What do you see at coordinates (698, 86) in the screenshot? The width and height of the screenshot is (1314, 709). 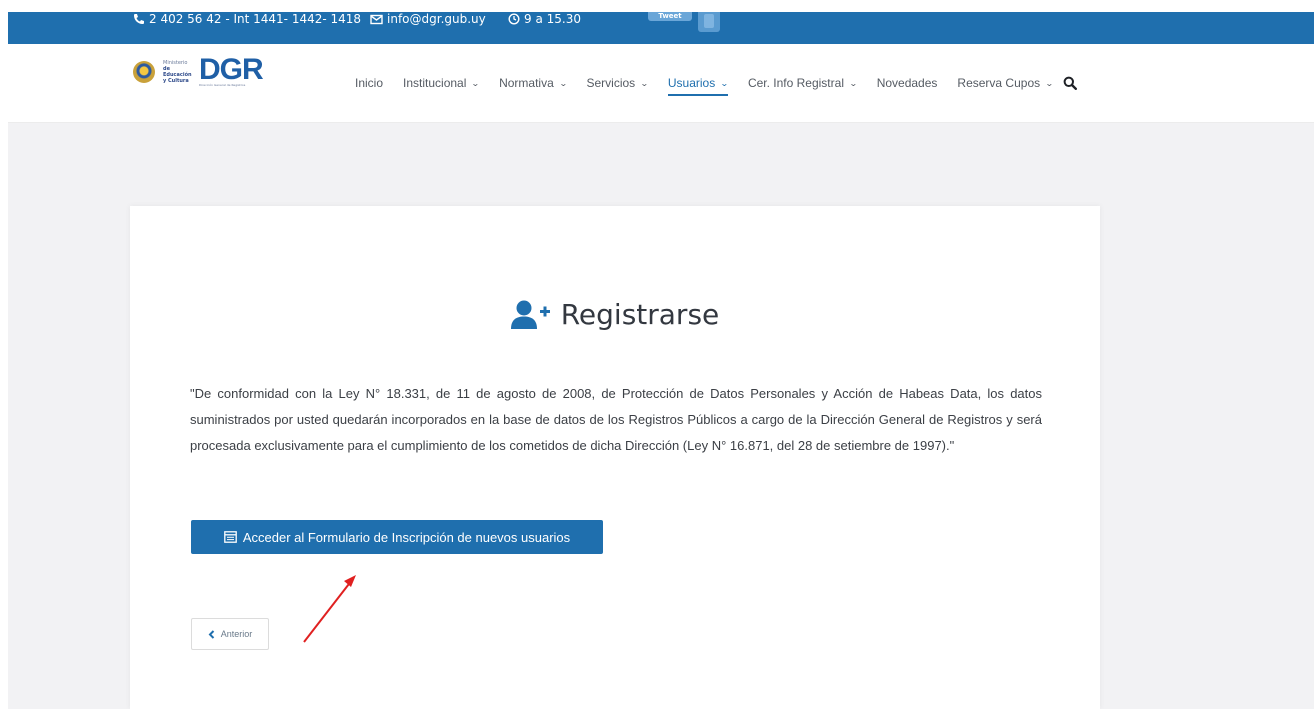 I see `nav-item-usuarios: Usuarios ⌄` at bounding box center [698, 86].